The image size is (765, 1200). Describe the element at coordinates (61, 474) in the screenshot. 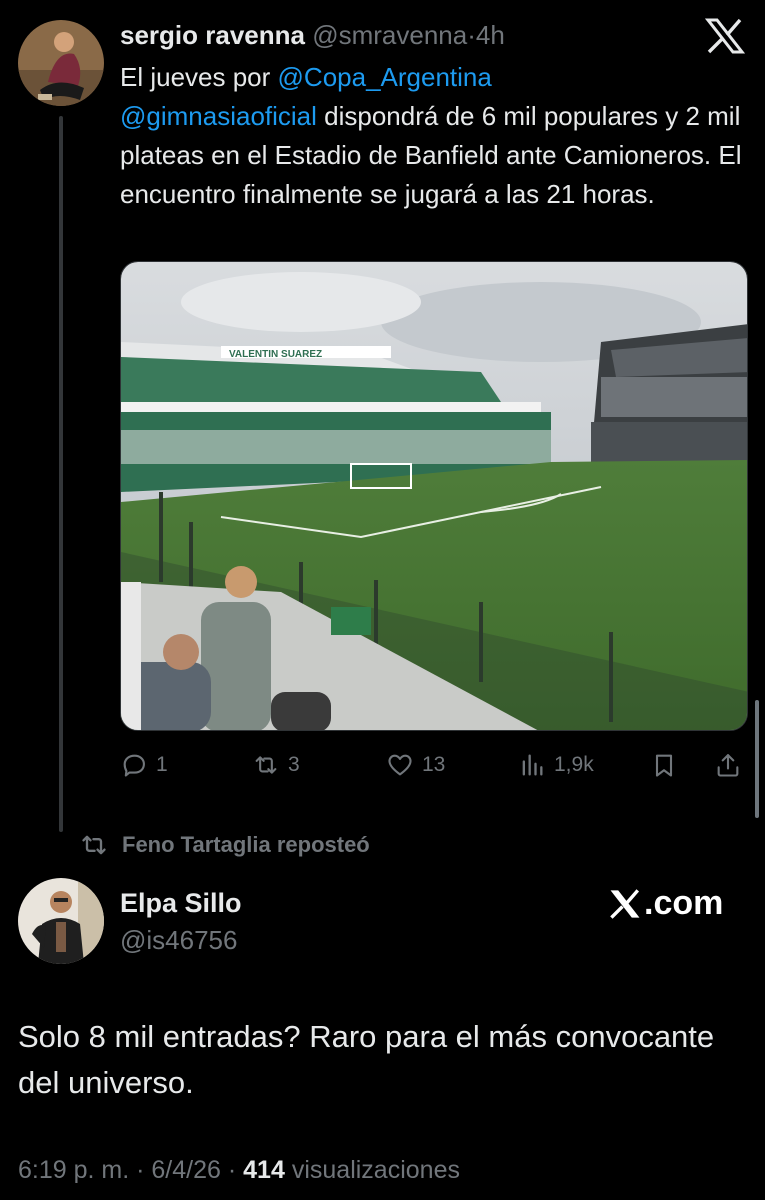

I see `thread-connector-line` at that location.